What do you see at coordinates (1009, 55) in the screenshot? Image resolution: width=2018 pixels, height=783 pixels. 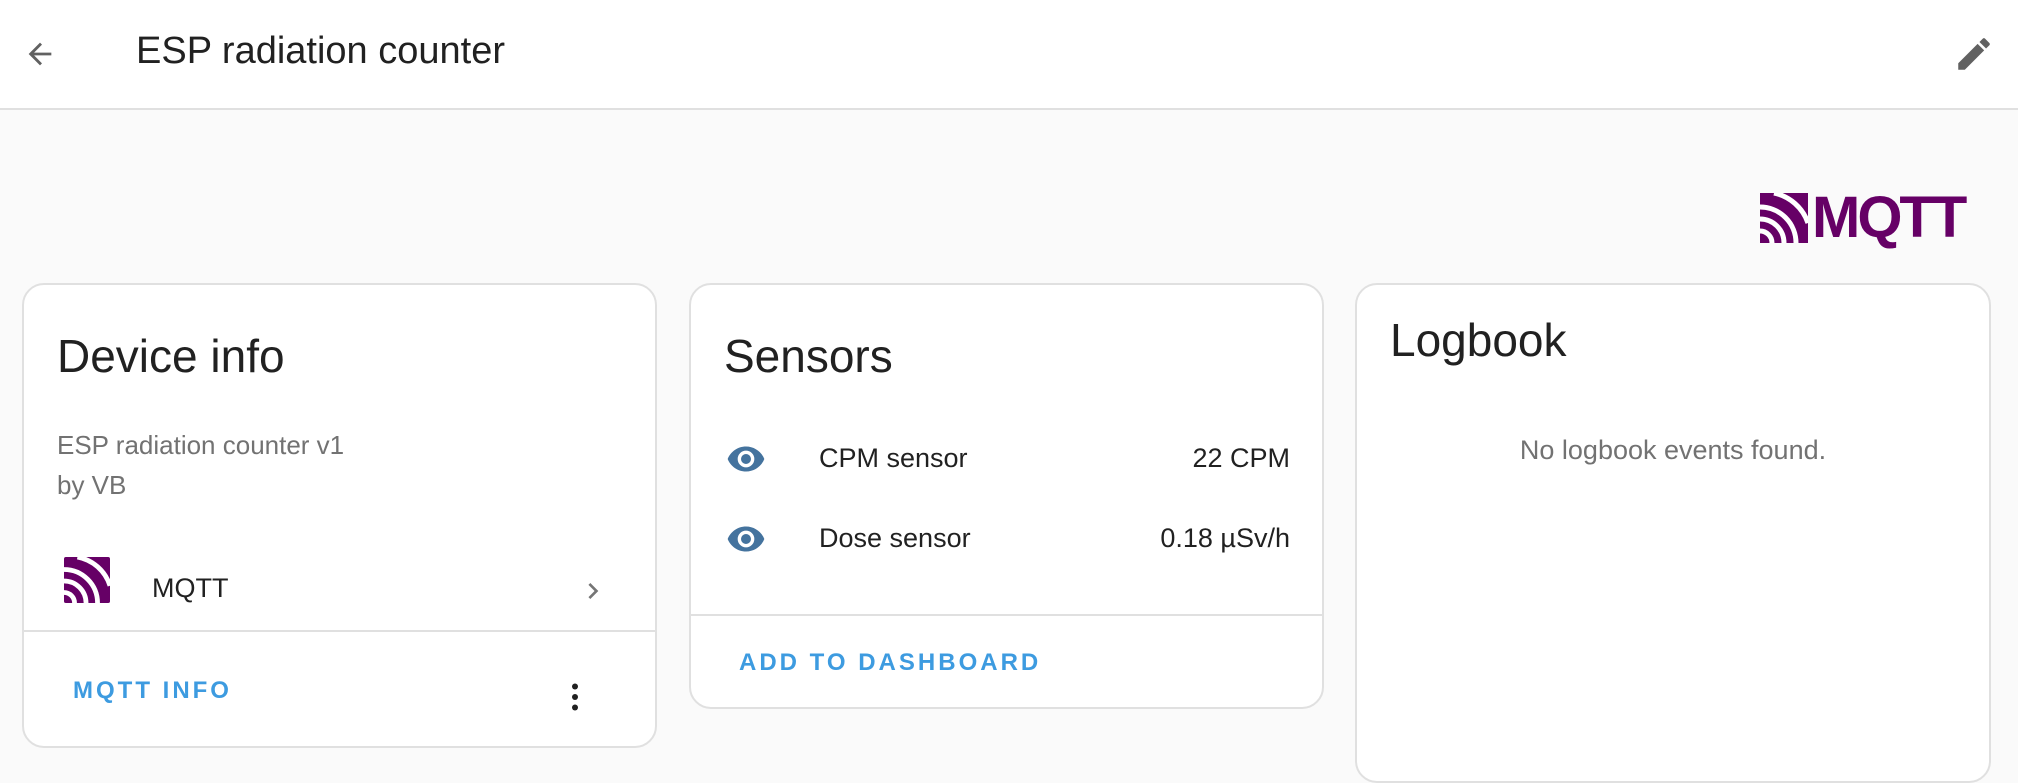 I see `app-toolbar: ESP radiation counter` at bounding box center [1009, 55].